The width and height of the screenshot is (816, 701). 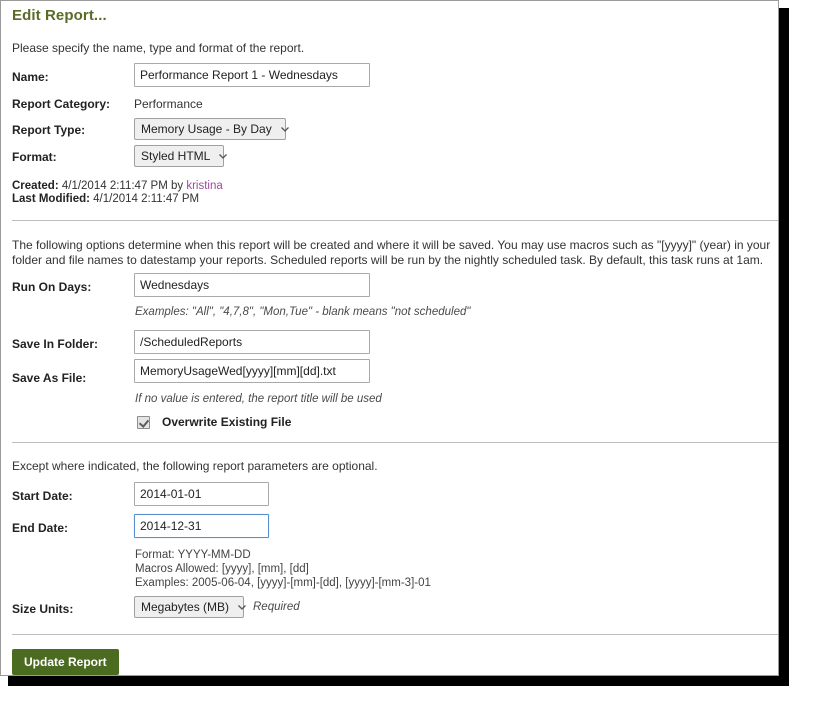 What do you see at coordinates (201, 526) in the screenshot?
I see `end-date-input` at bounding box center [201, 526].